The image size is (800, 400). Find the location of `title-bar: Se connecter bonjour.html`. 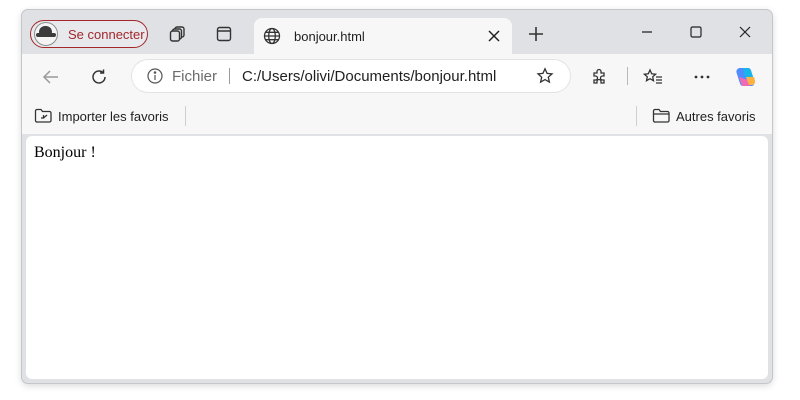

title-bar: Se connecter bonjour.html is located at coordinates (397, 32).